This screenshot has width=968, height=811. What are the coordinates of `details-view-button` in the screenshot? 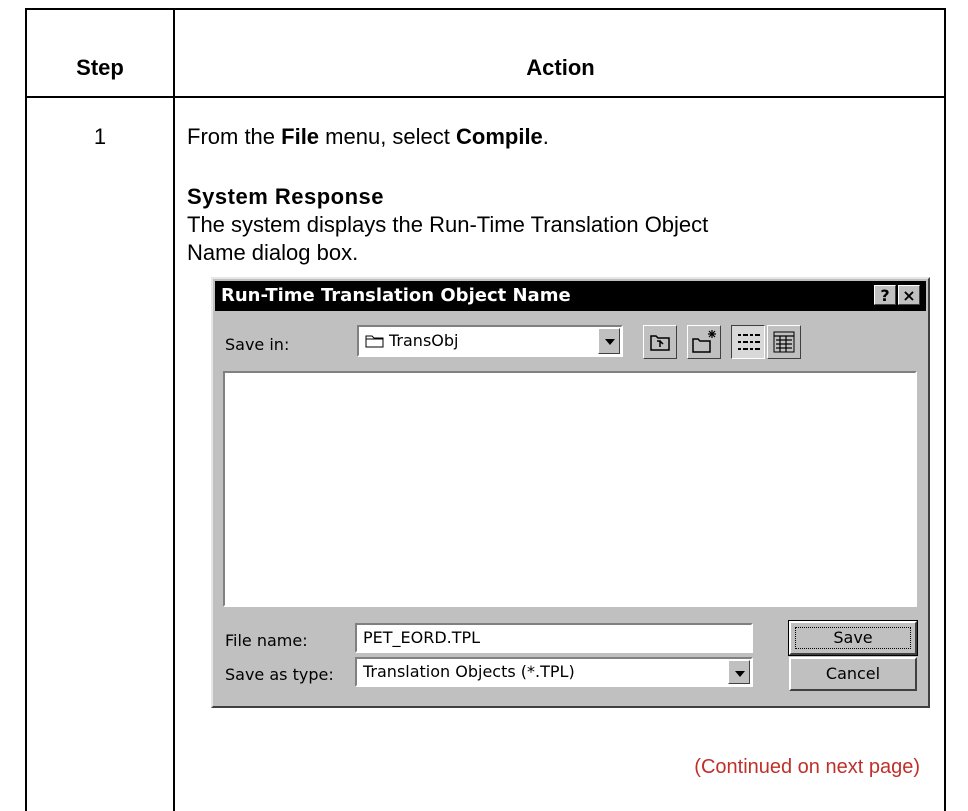 It's located at (784, 342).